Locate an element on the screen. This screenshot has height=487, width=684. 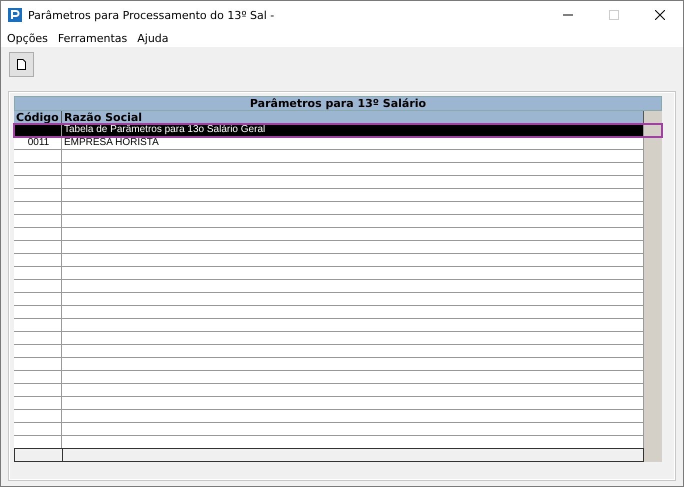
new-document-button is located at coordinates (21, 64).